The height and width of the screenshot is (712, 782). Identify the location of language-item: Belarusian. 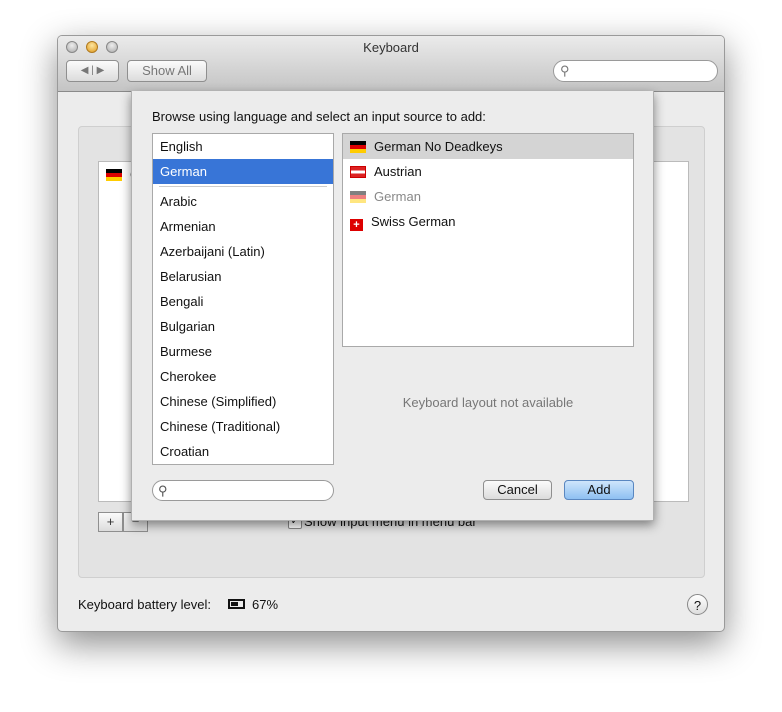
(243, 276).